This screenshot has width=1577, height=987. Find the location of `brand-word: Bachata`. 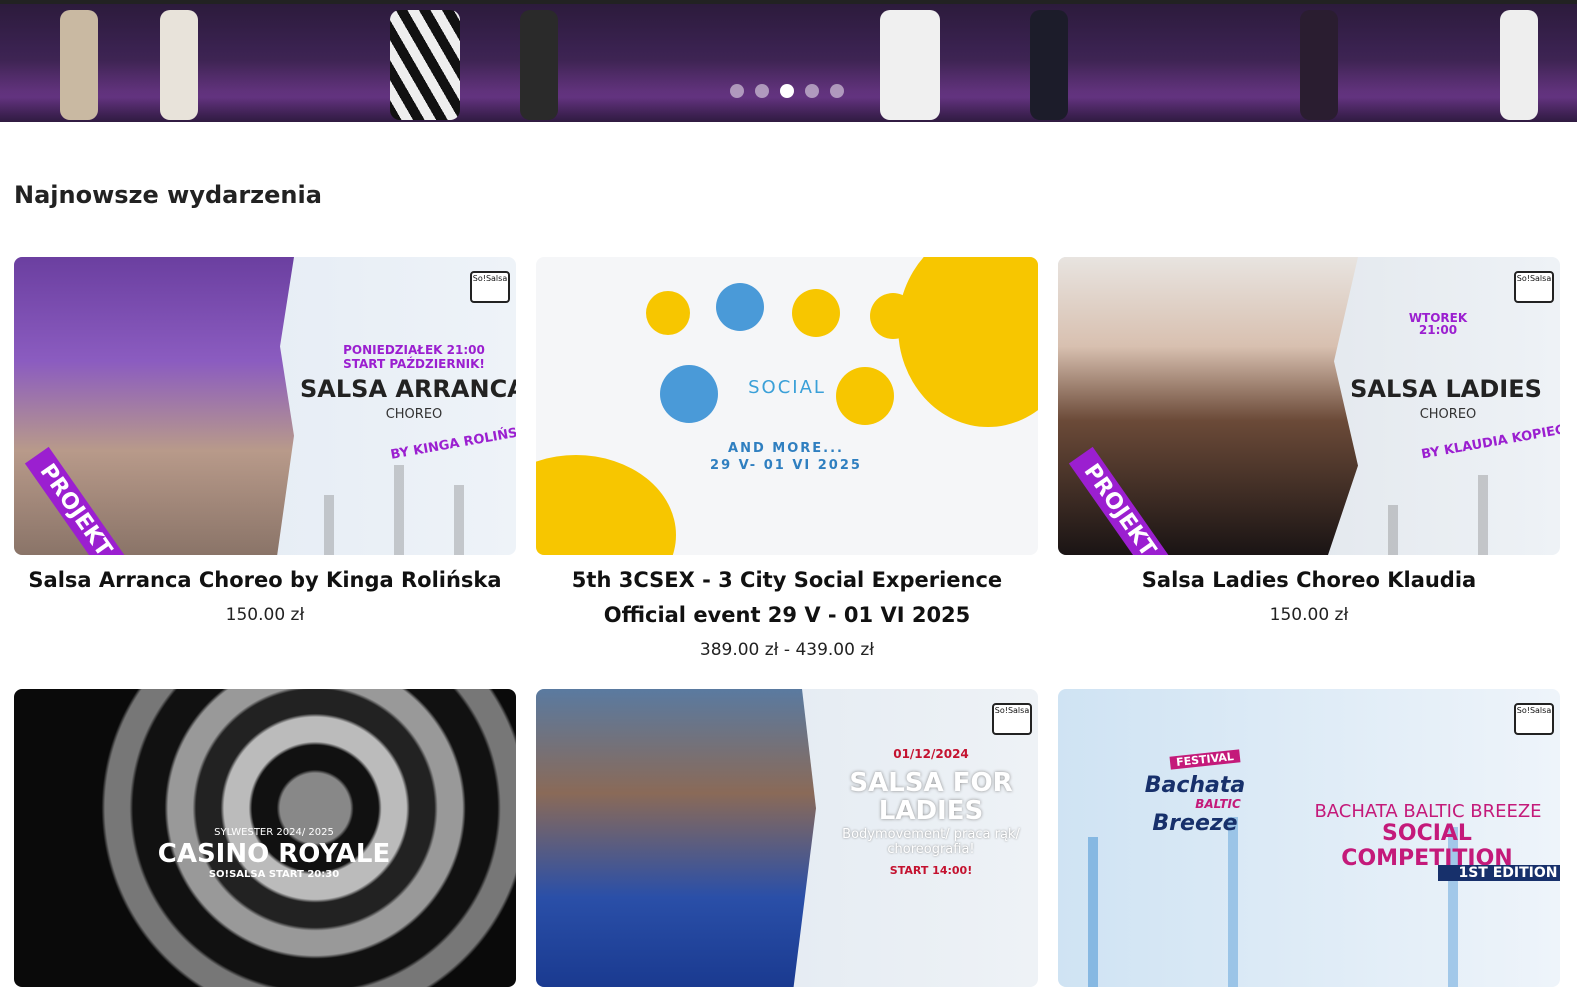

brand-word: Bachata is located at coordinates (1195, 785).